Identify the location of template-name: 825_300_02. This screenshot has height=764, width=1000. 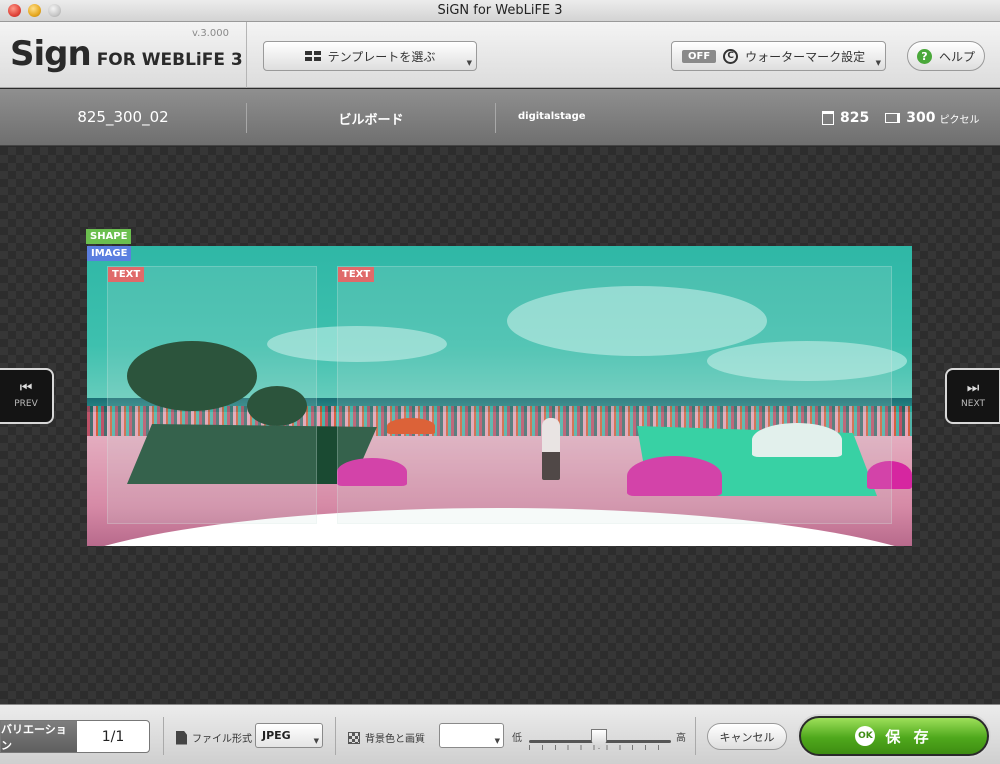
(123, 117).